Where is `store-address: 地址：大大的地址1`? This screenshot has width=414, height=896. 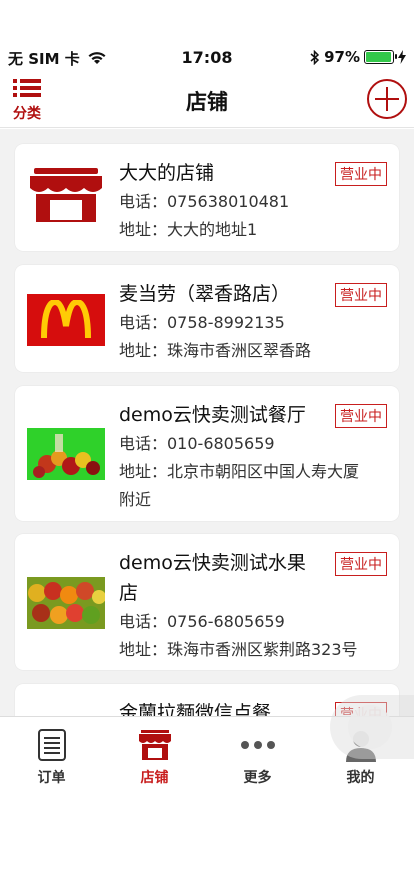 store-address: 地址：大大的地址1 is located at coordinates (188, 229).